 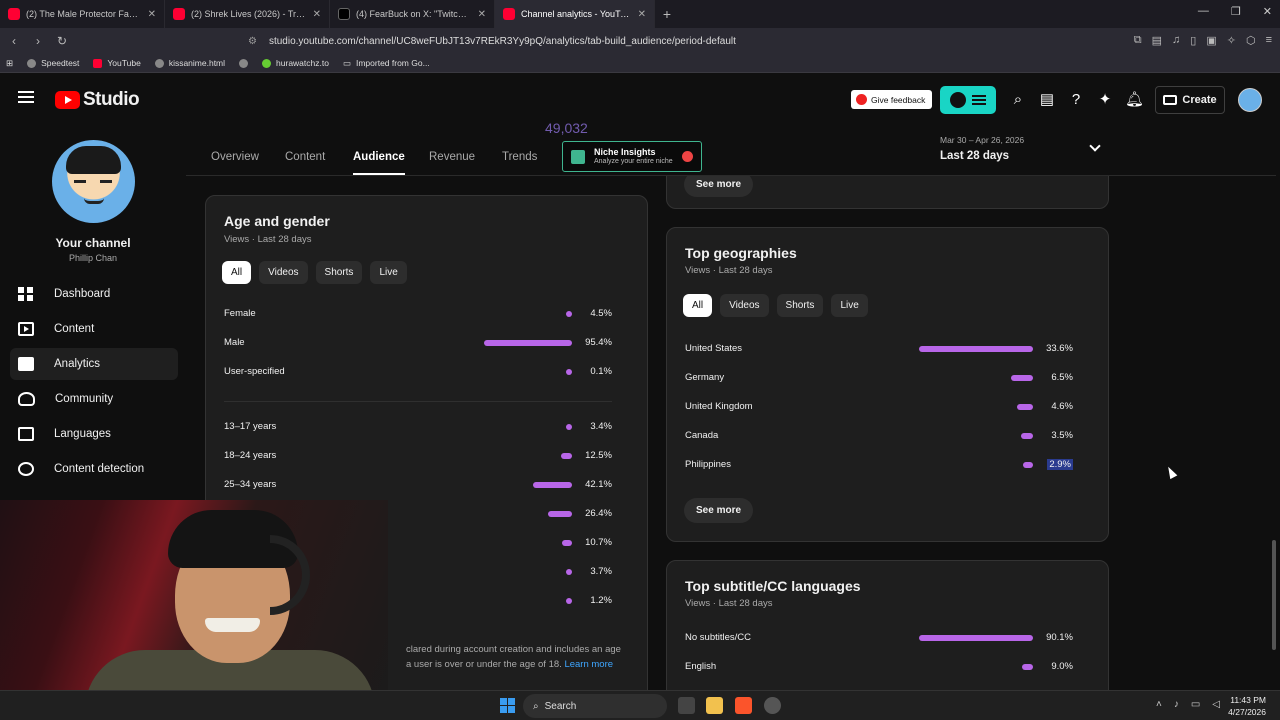 I want to click on file-explorer-icon, so click(x=714, y=705).